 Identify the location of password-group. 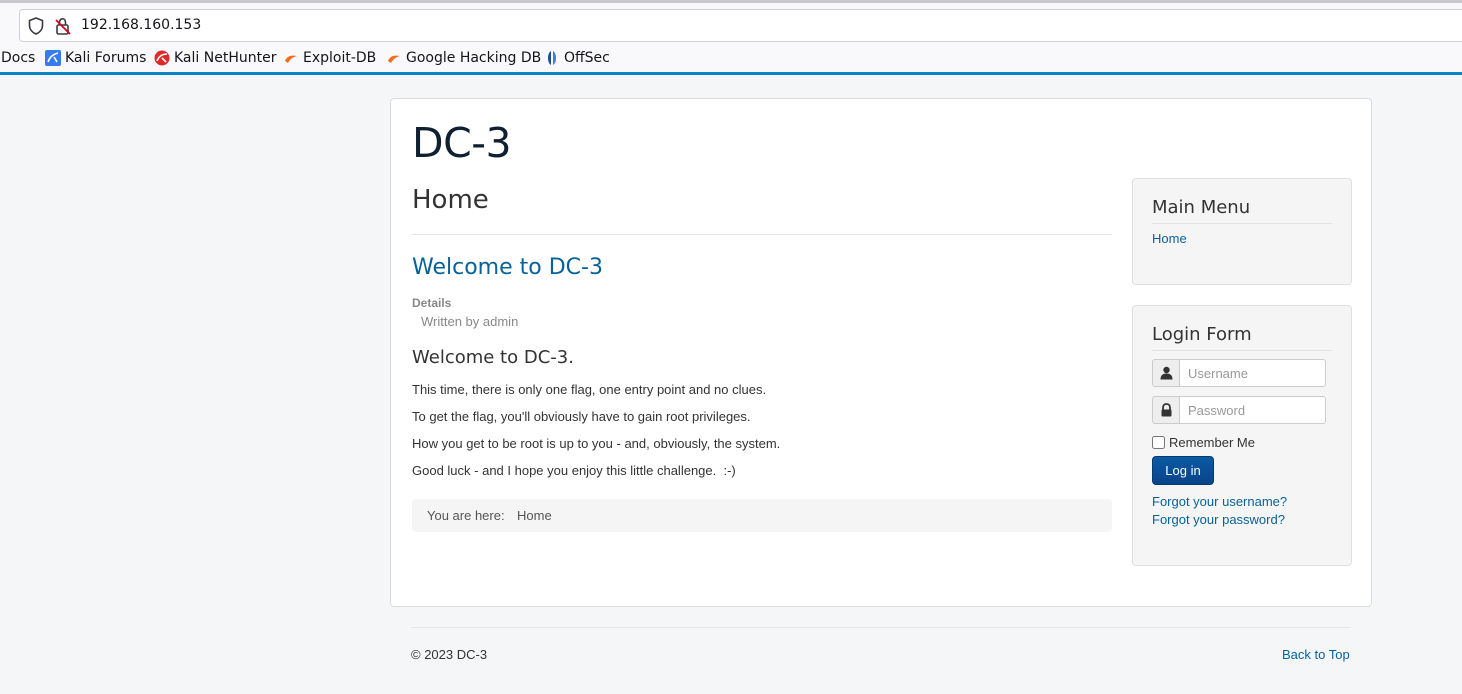
(1239, 410).